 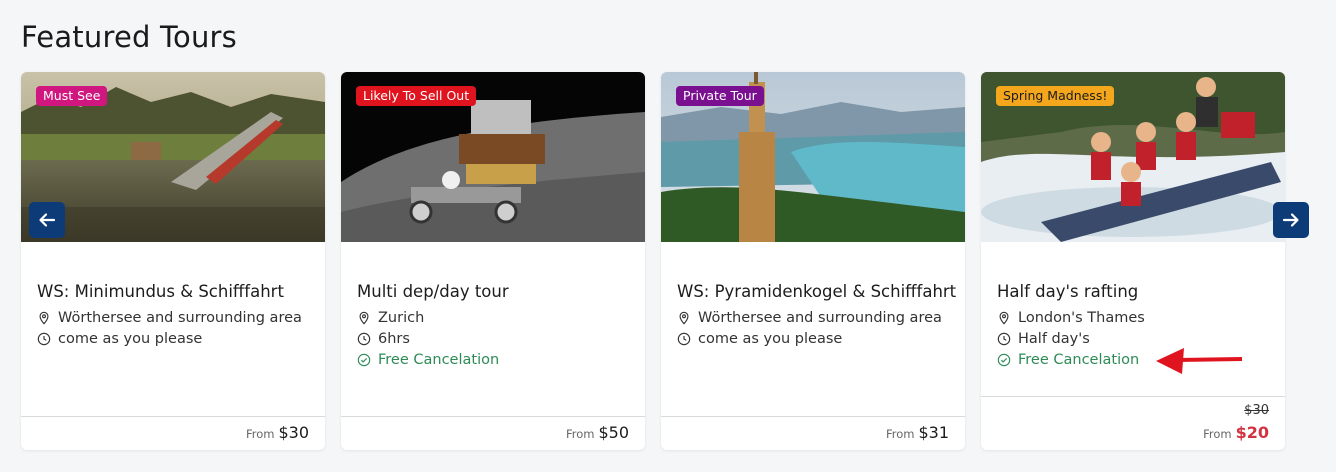 I want to click on price-row: From $20, so click(x=1236, y=432).